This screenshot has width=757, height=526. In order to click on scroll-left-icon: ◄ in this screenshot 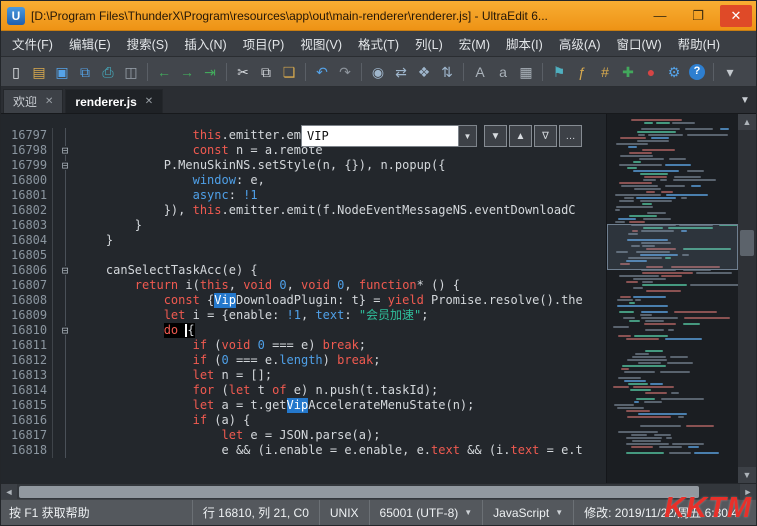, I will do `click(9, 491)`.